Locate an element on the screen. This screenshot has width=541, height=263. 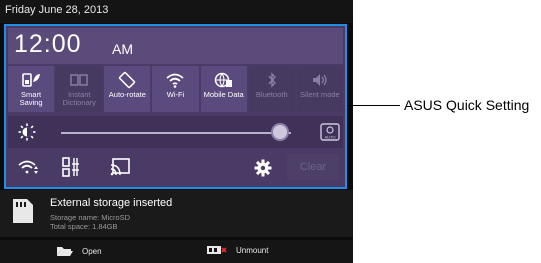
unmount-label: Unmount is located at coordinates (252, 250).